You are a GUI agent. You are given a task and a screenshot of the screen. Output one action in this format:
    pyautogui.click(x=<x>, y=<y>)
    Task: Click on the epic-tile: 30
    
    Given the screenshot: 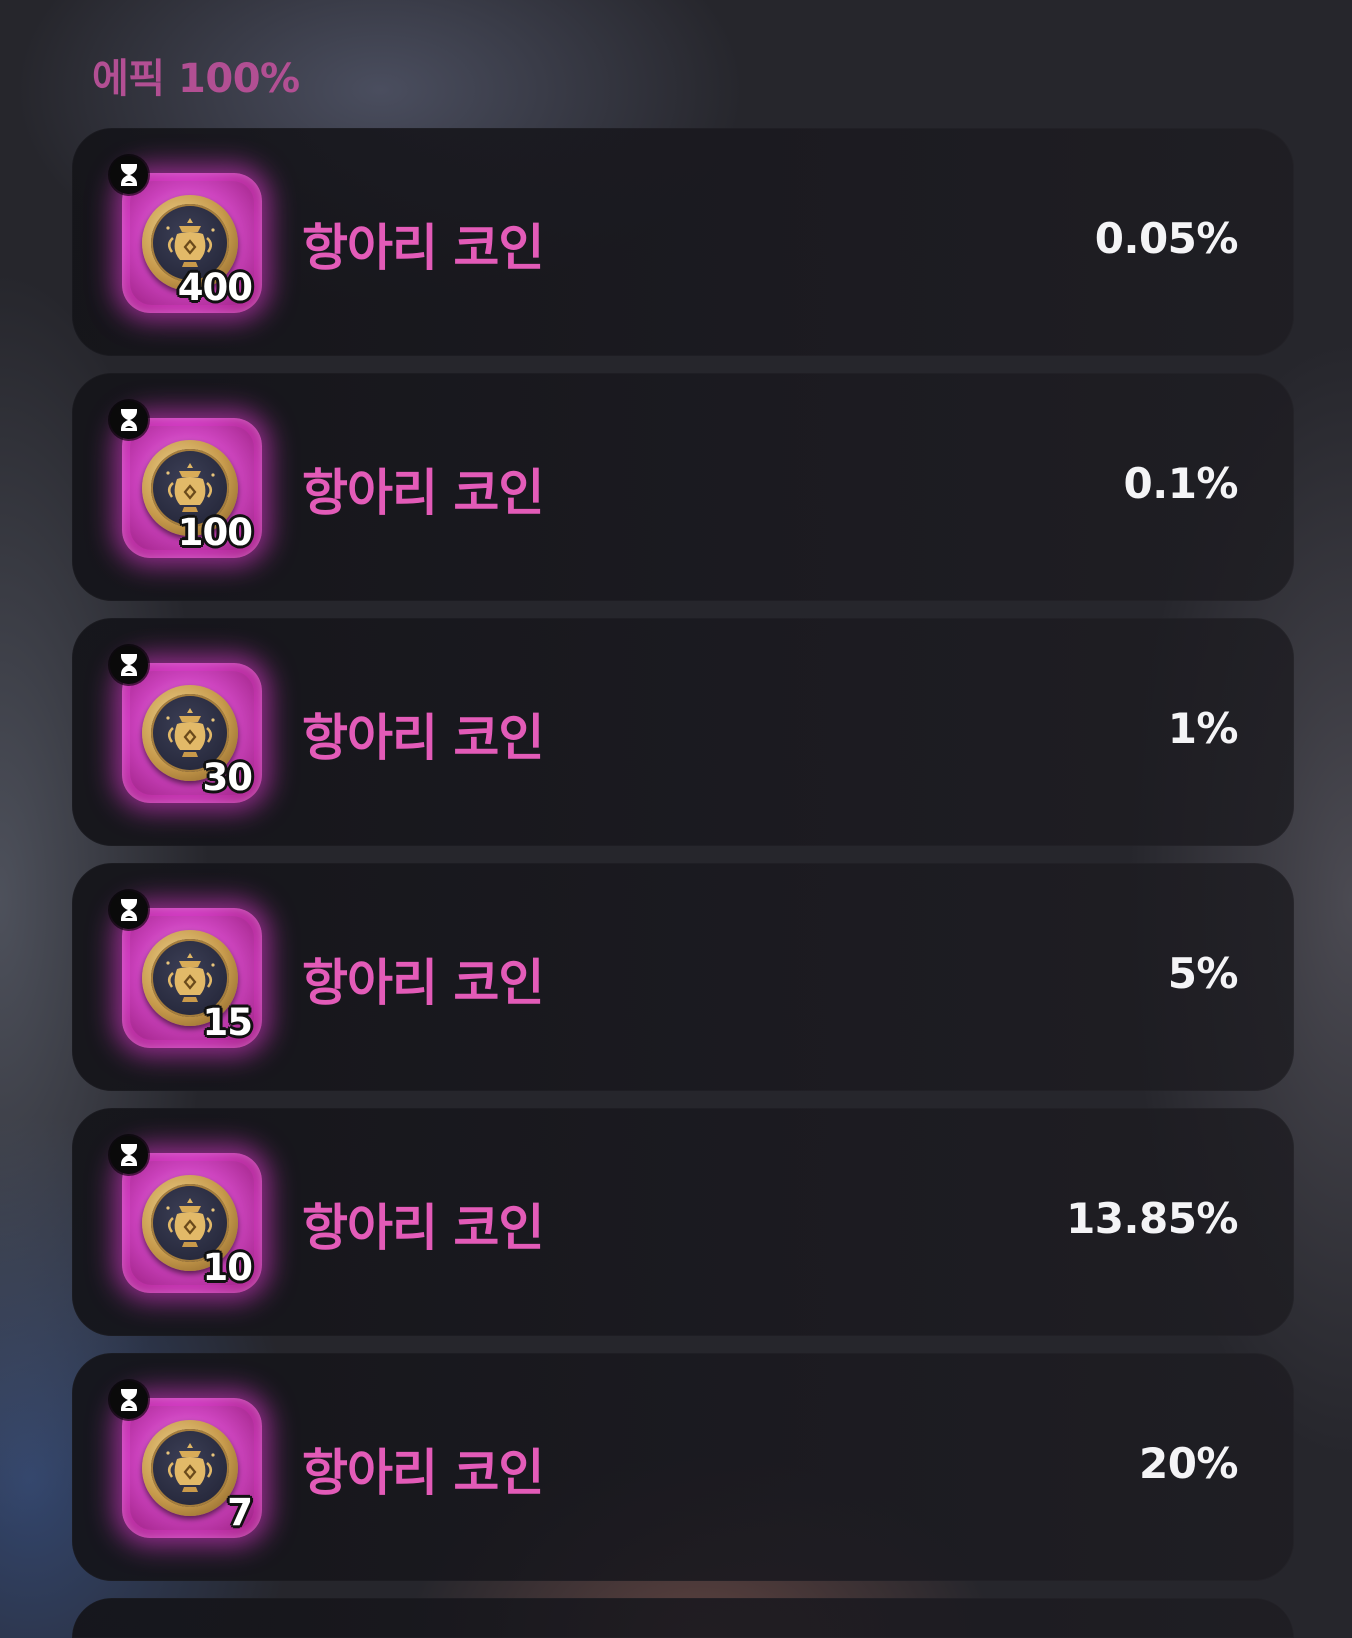 What is the action you would take?
    pyautogui.click(x=192, y=733)
    